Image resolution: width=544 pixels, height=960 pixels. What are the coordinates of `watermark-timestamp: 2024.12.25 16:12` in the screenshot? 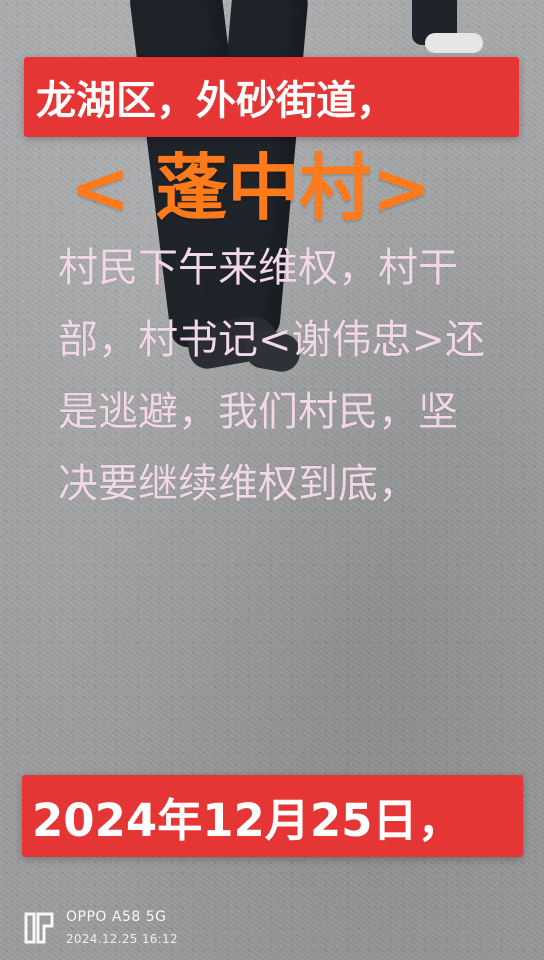 It's located at (122, 939).